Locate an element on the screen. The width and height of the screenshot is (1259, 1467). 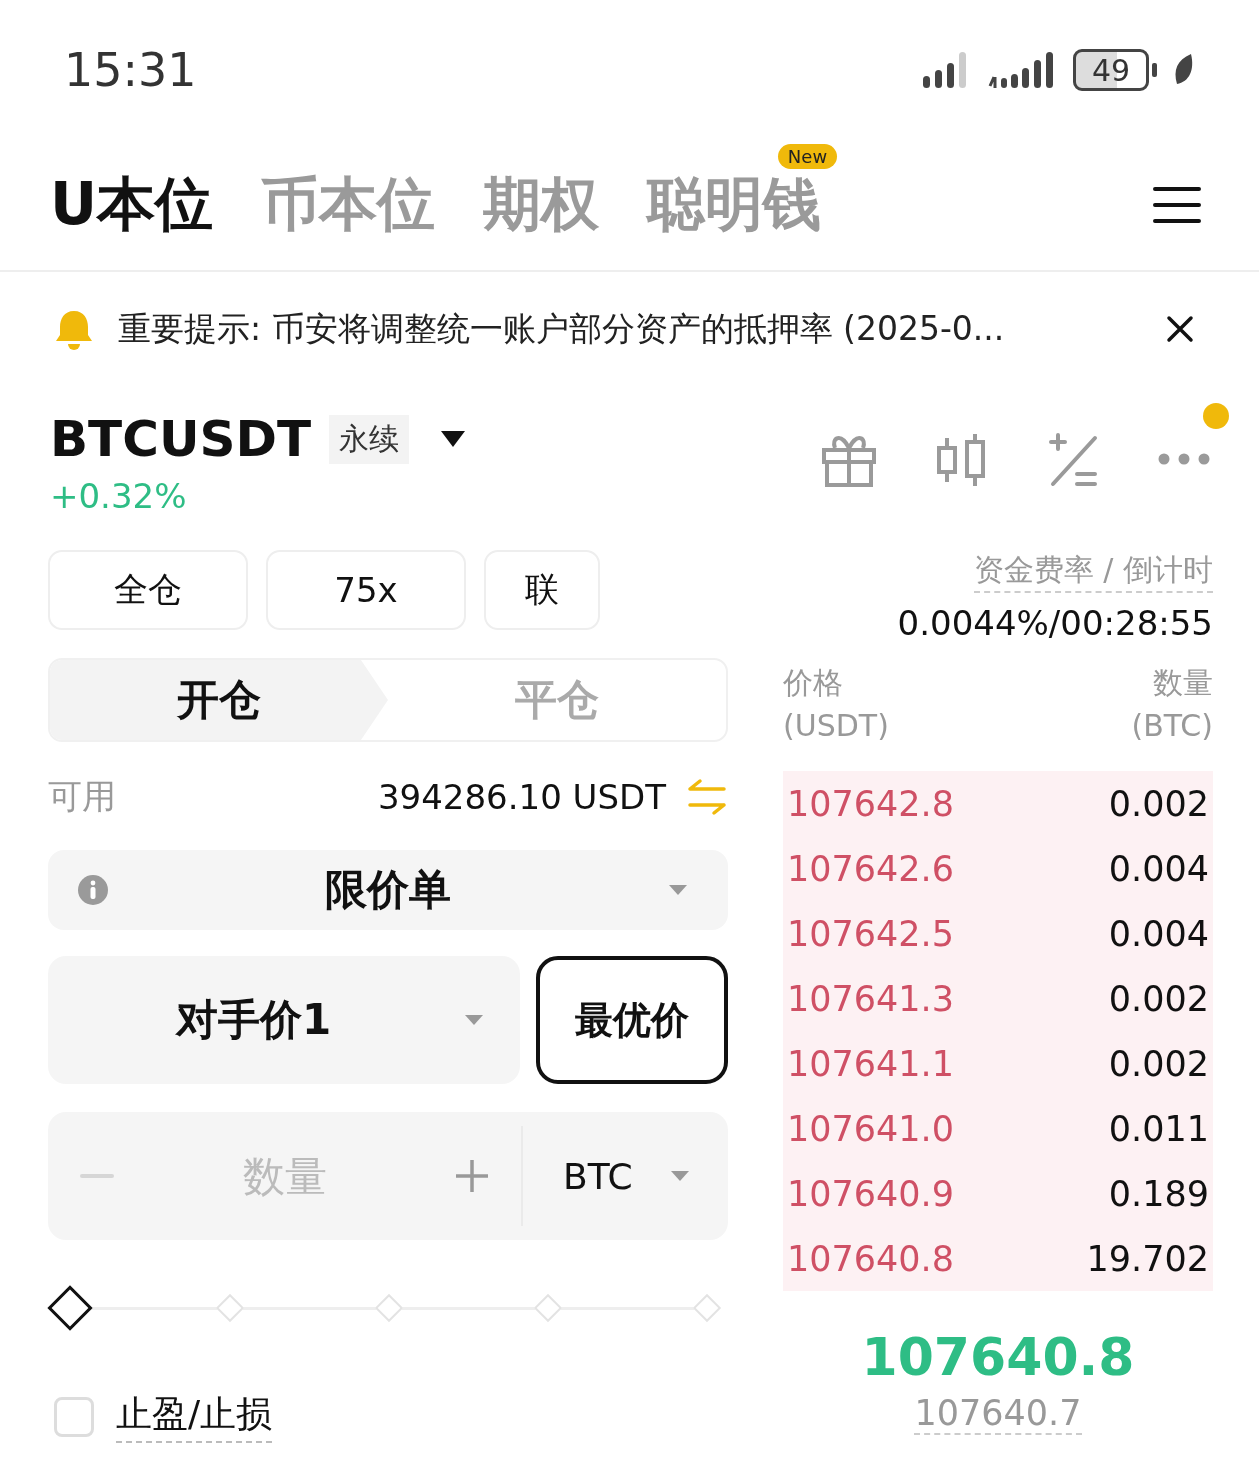
quantity-input: 数量 is located at coordinates (284, 1176).